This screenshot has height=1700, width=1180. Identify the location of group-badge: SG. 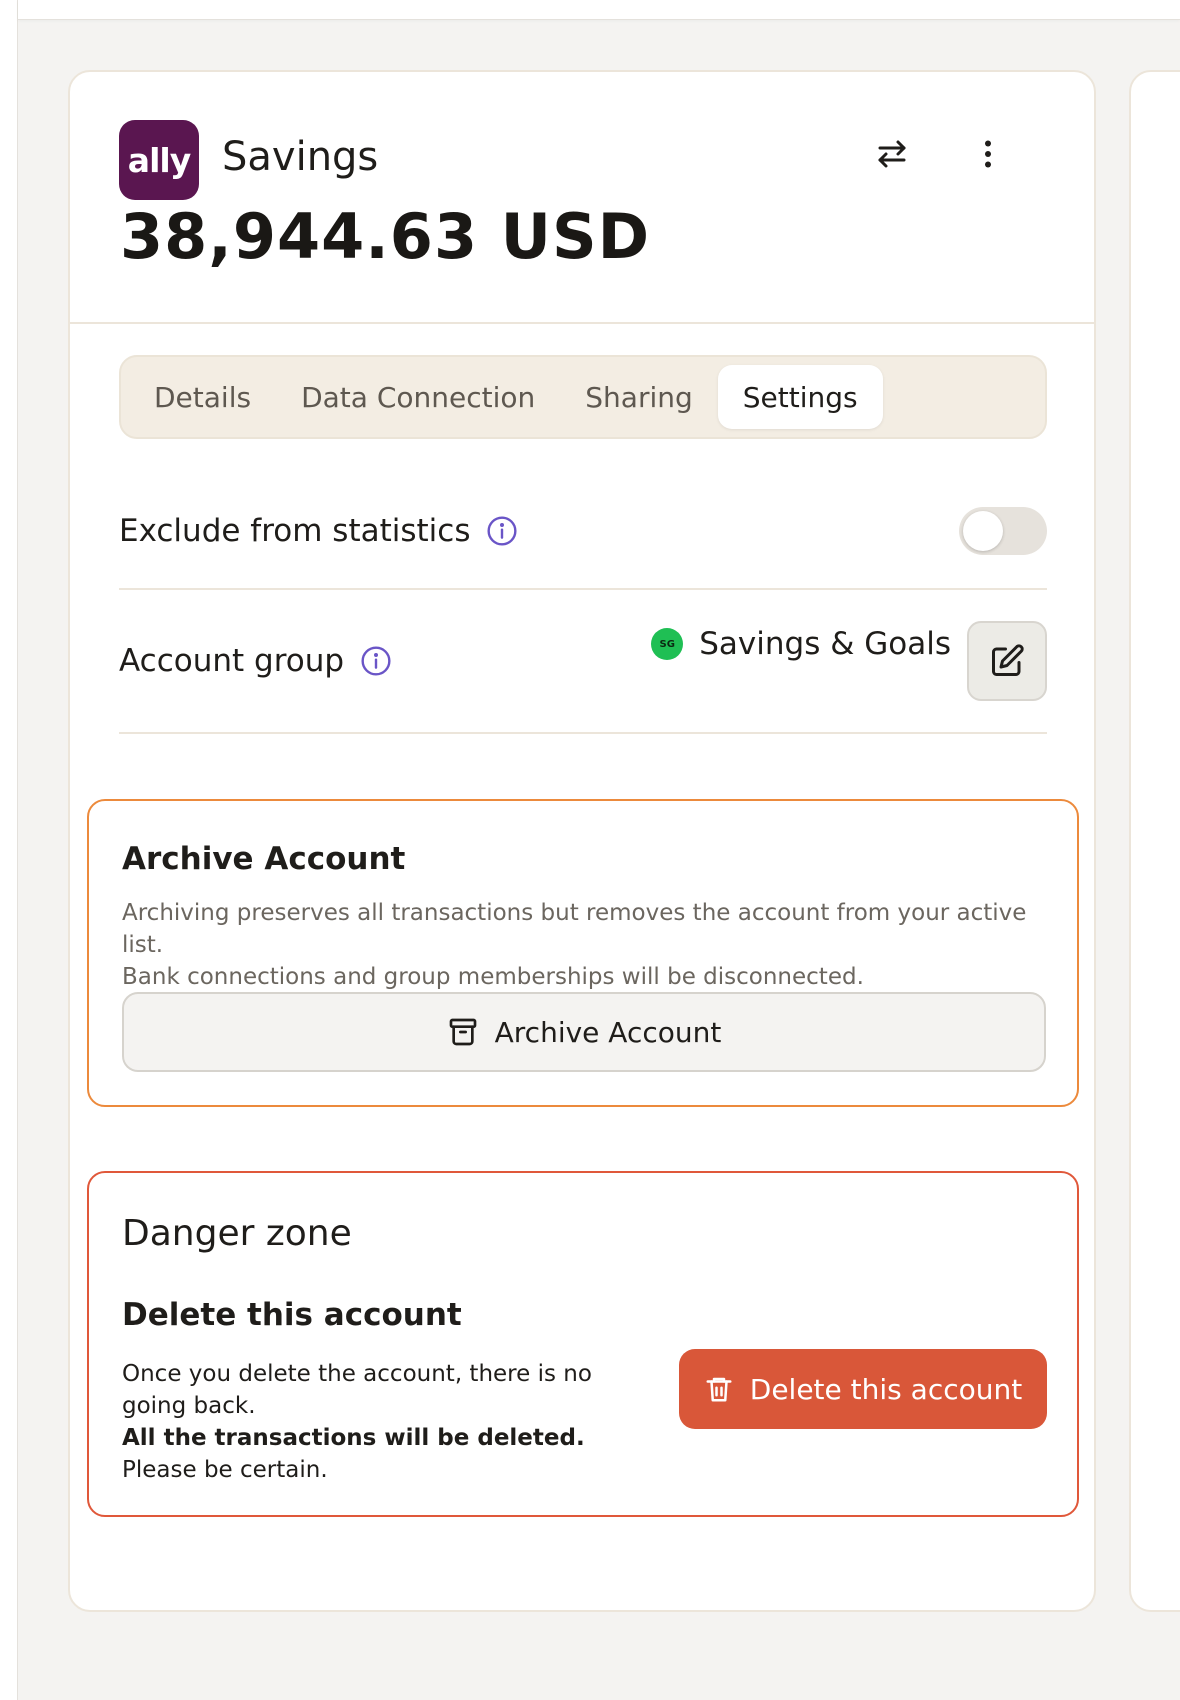
(667, 644).